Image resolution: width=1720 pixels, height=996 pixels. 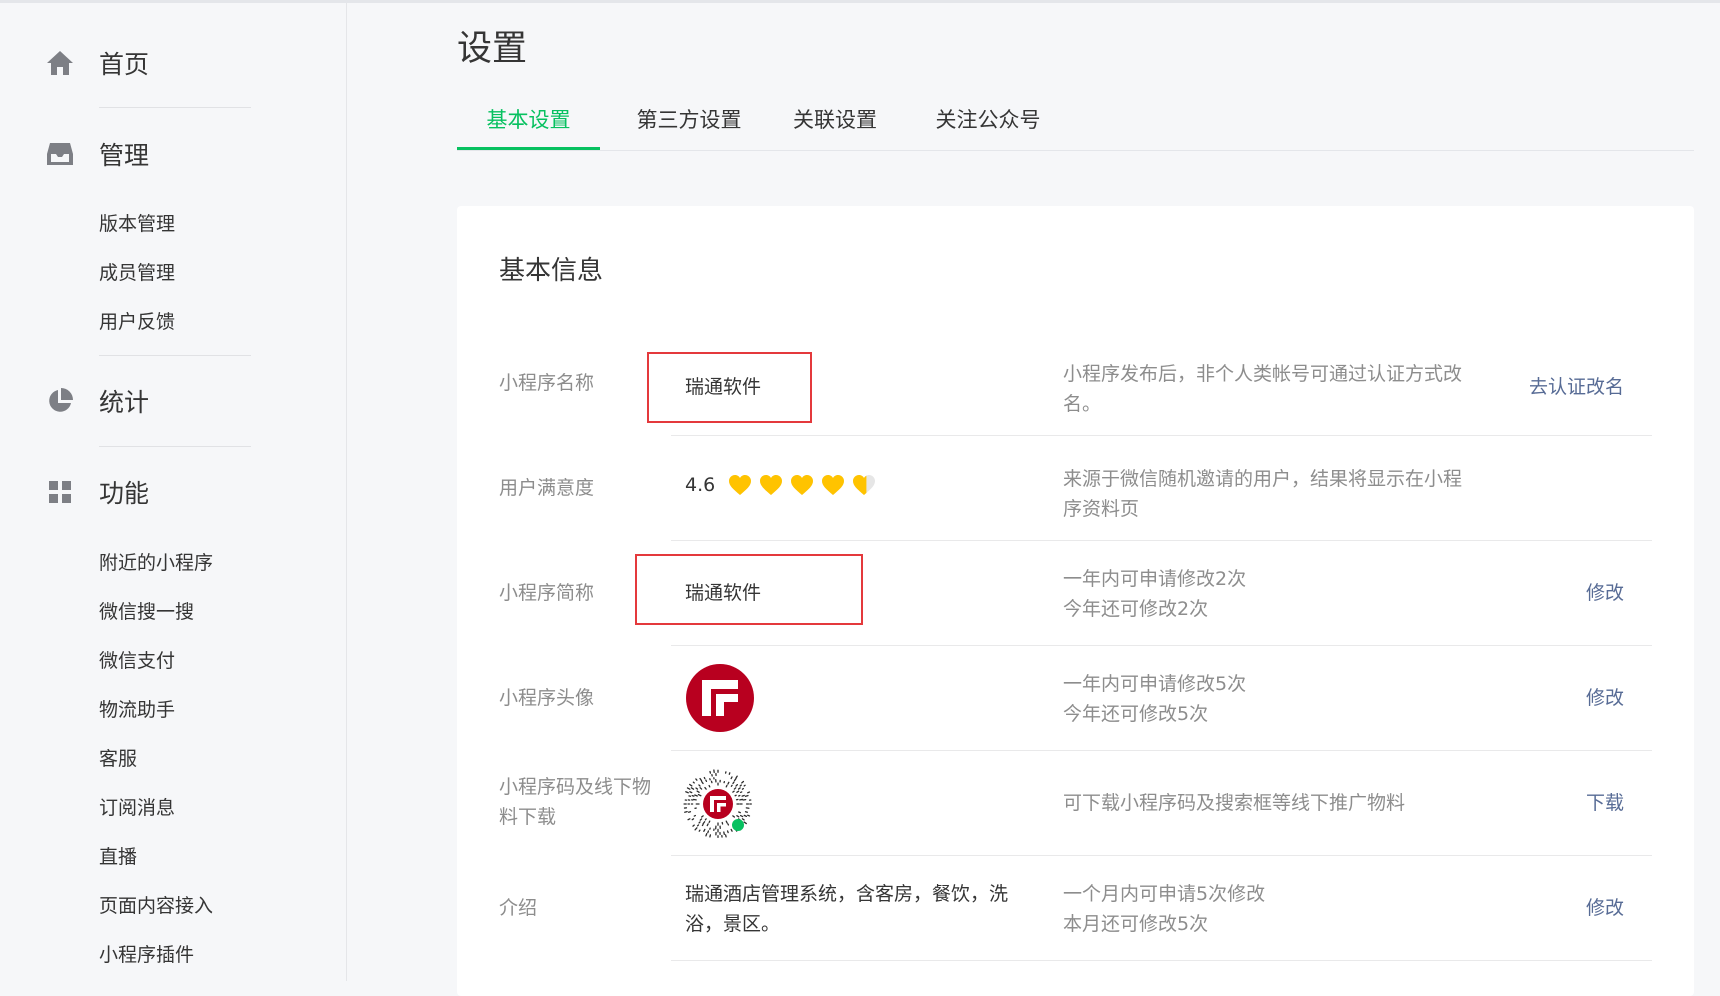 I want to click on row-tip: 一年内可申请修改5次 今年还可修改5次, so click(x=1263, y=699).